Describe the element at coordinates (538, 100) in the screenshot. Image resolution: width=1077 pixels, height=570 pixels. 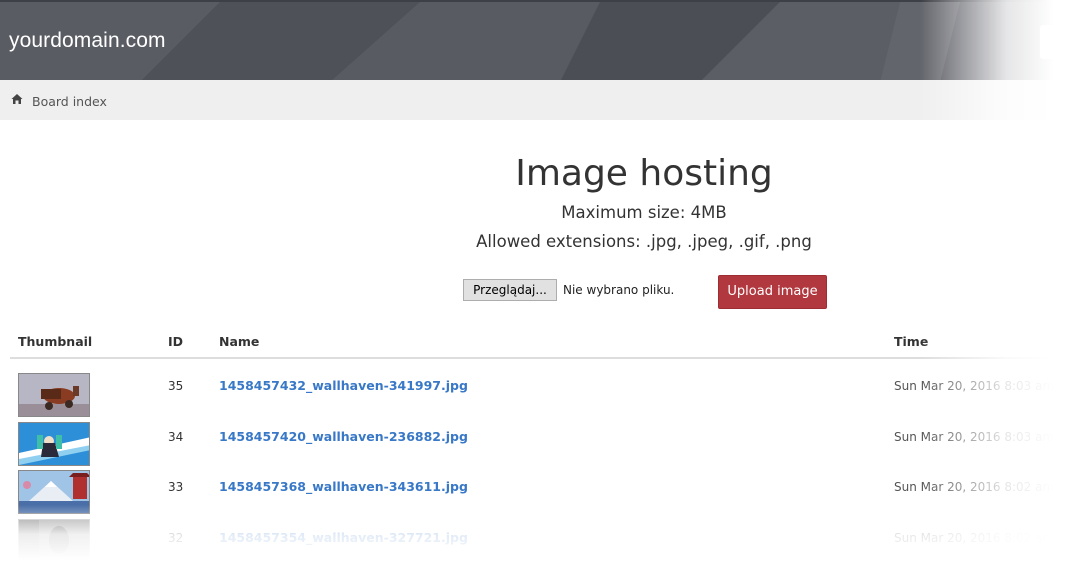
I see `breadcrumb` at that location.